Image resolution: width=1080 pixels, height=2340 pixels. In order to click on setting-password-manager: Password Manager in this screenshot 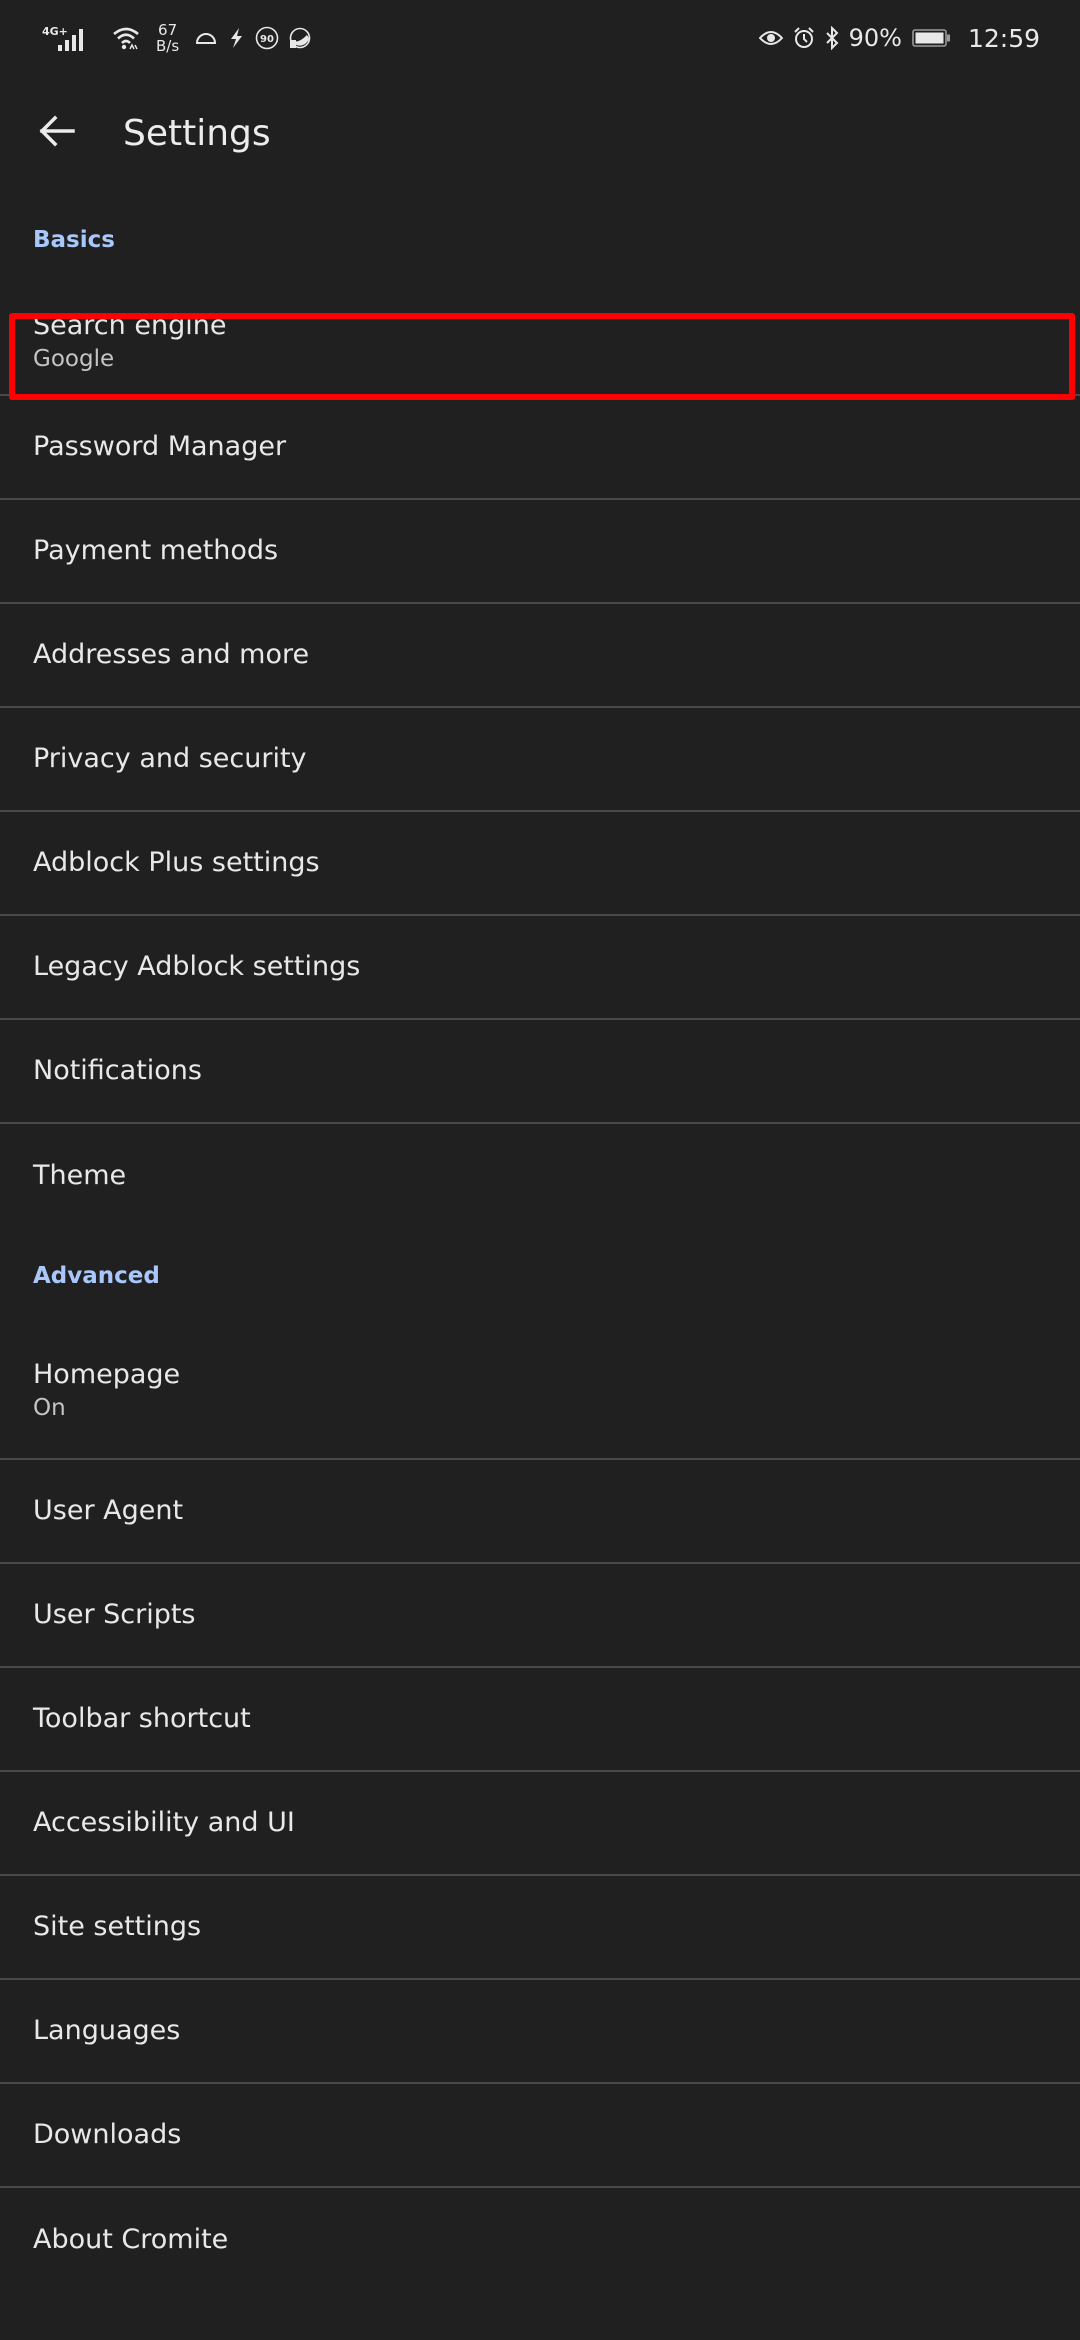, I will do `click(540, 448)`.